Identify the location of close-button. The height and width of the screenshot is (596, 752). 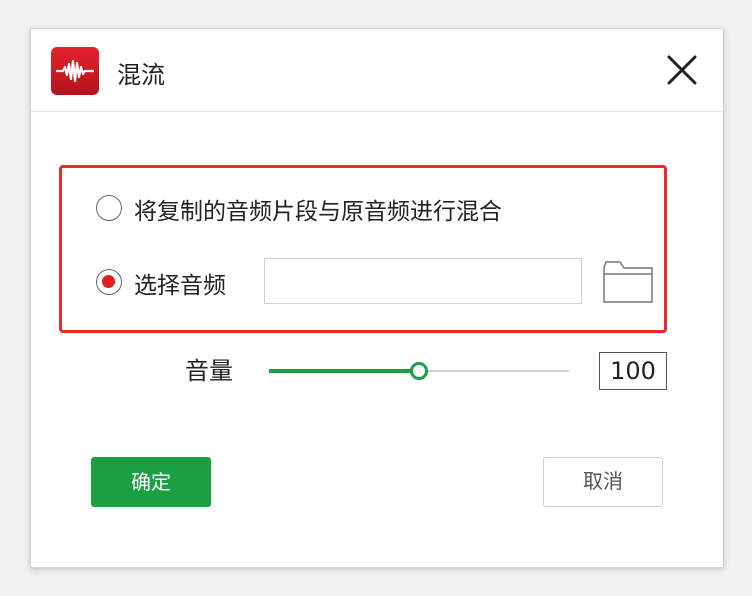
(682, 70).